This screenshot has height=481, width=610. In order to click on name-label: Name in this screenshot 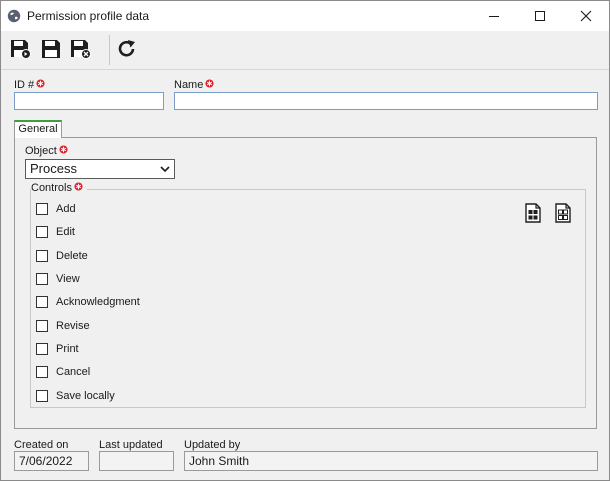, I will do `click(194, 85)`.